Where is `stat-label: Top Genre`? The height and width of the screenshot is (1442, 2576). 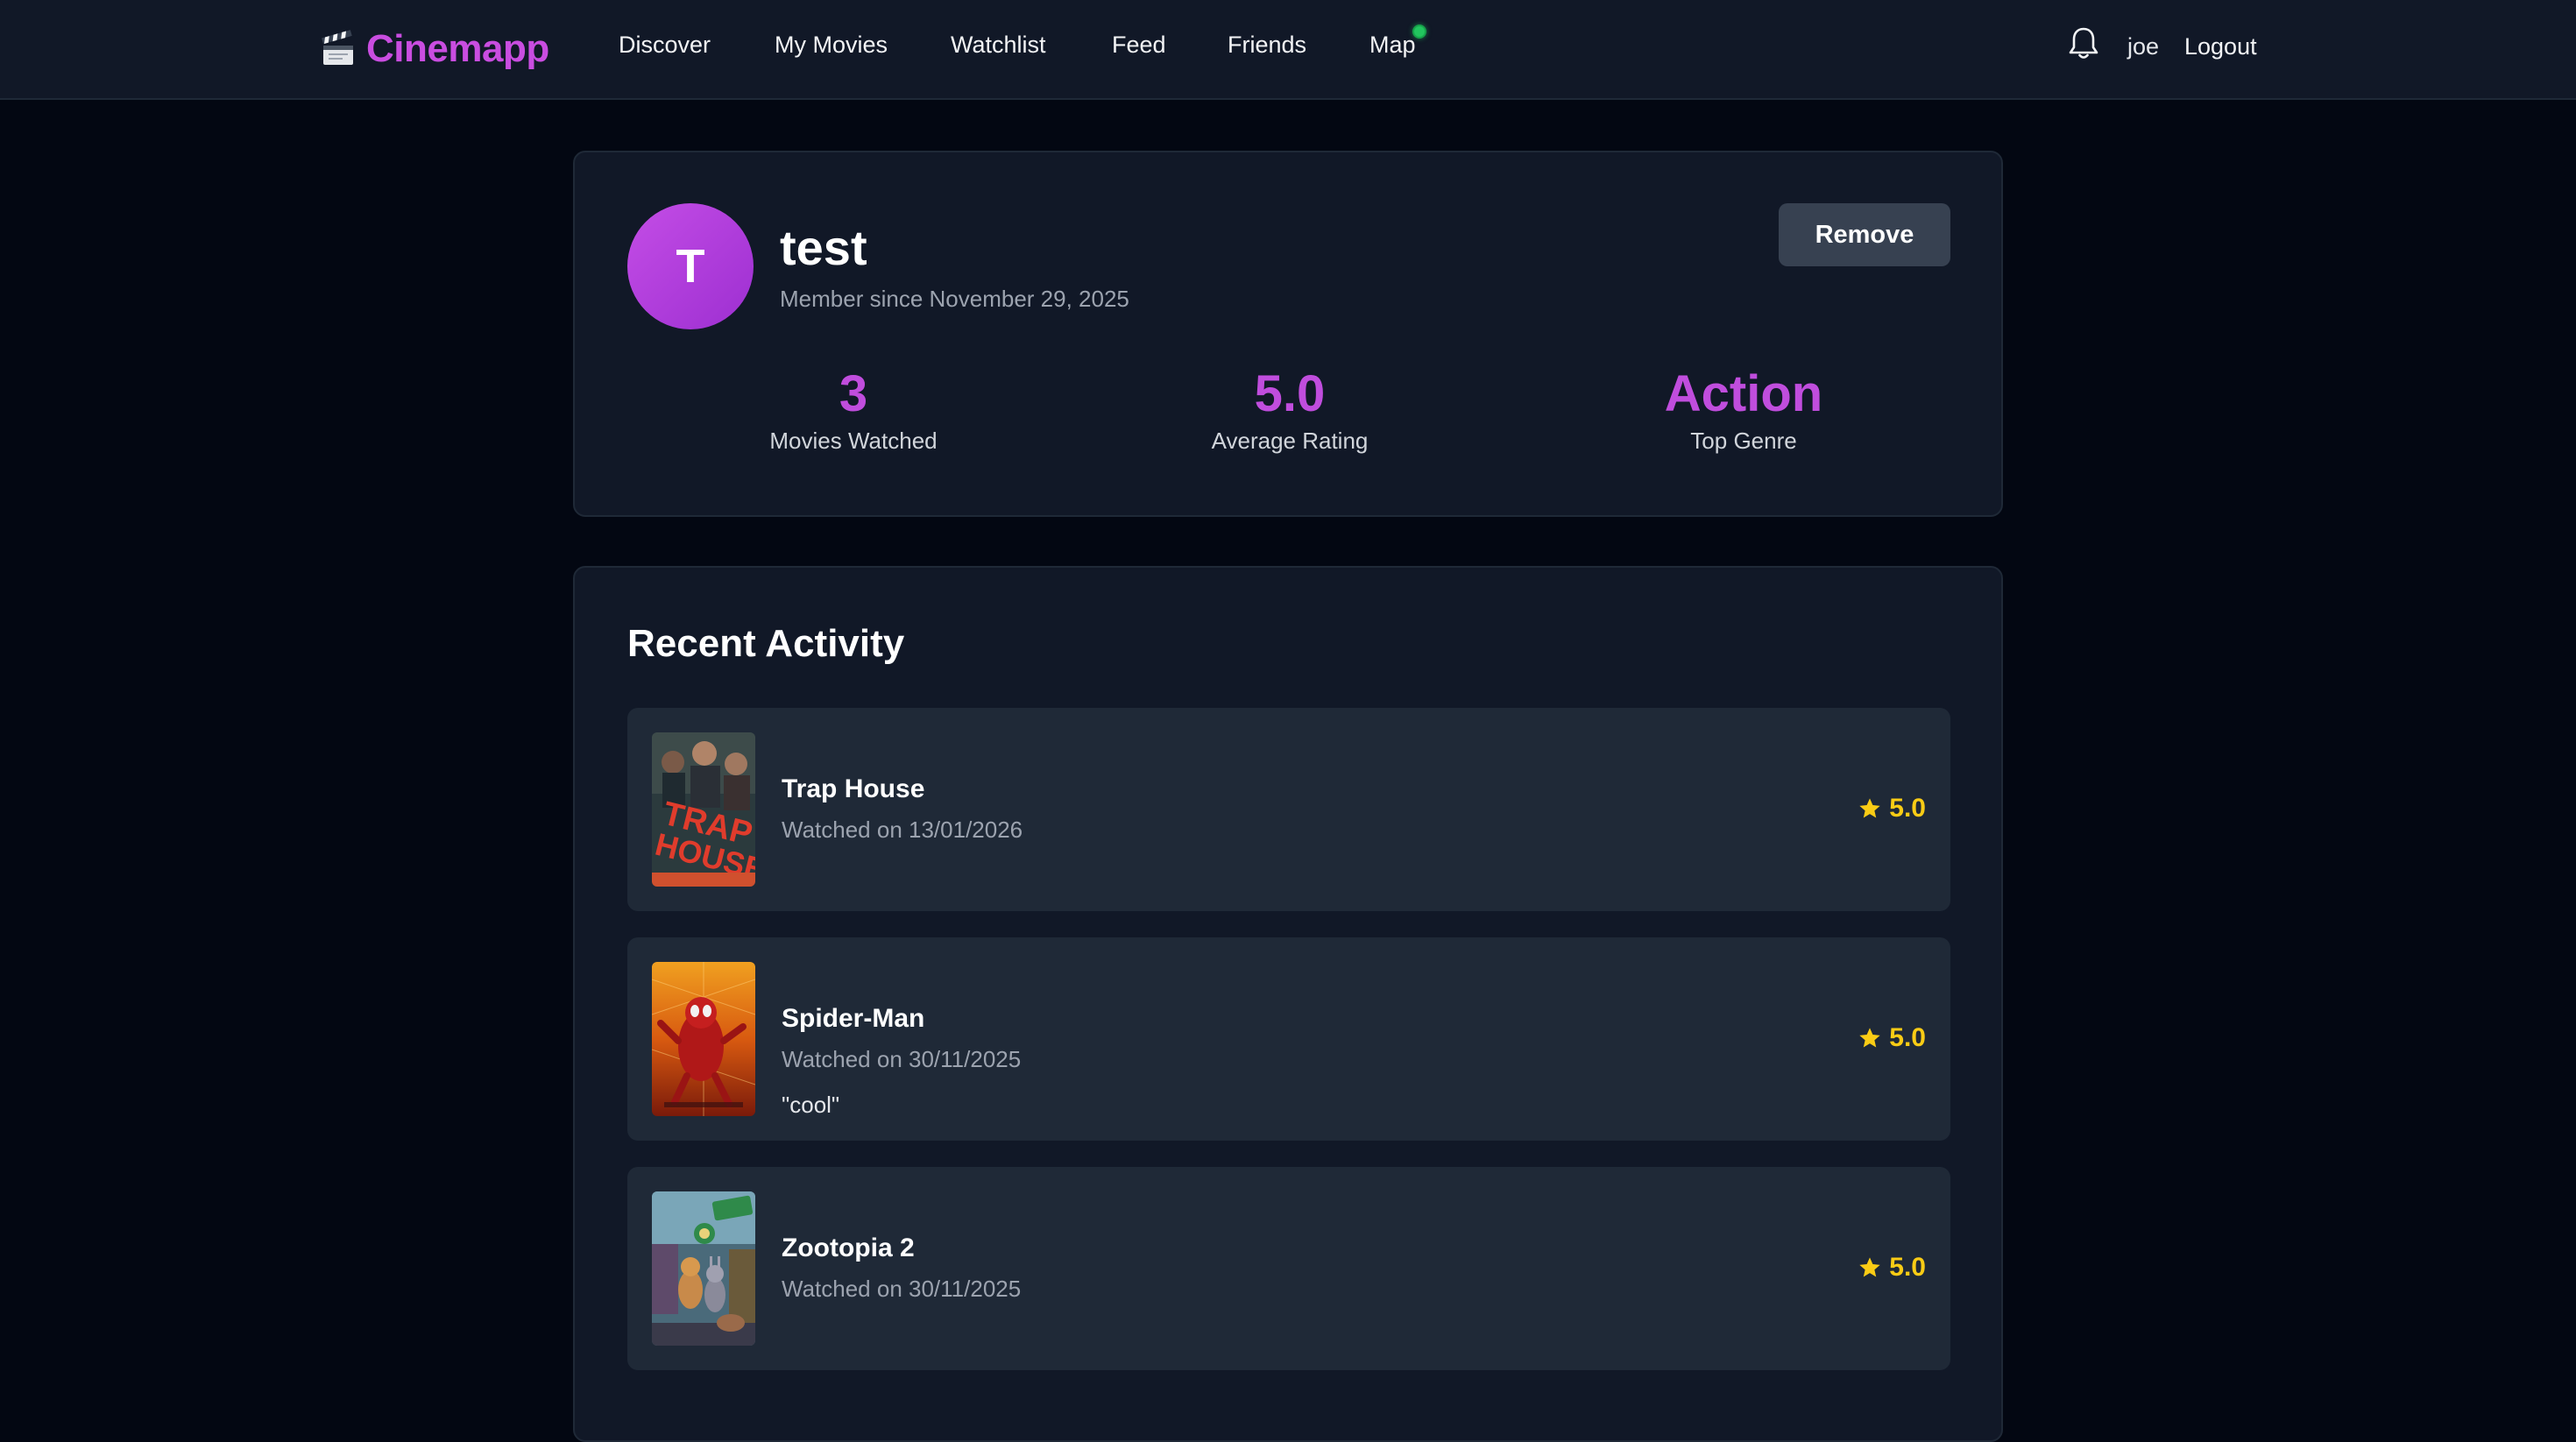
stat-label: Top Genre is located at coordinates (1743, 441).